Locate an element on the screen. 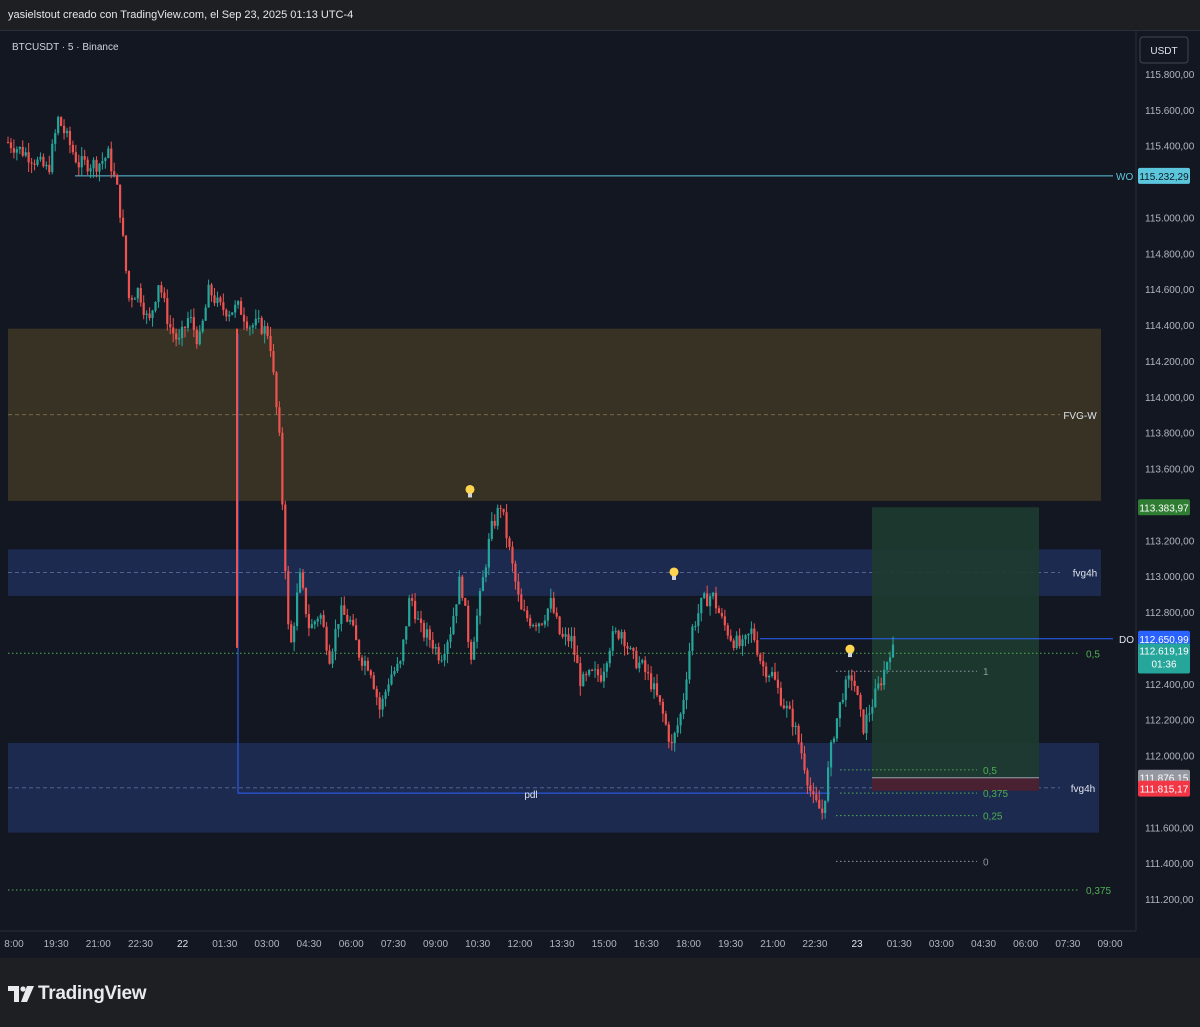 The height and width of the screenshot is (1027, 1200). tradingview-logo-icon is located at coordinates (21, 994).